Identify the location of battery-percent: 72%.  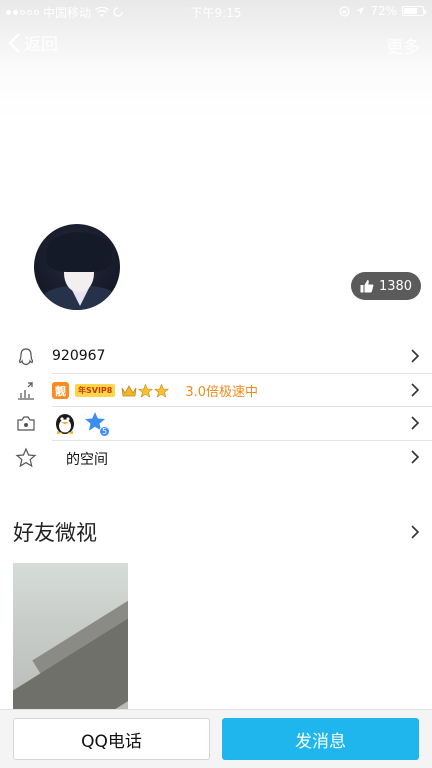
(383, 11).